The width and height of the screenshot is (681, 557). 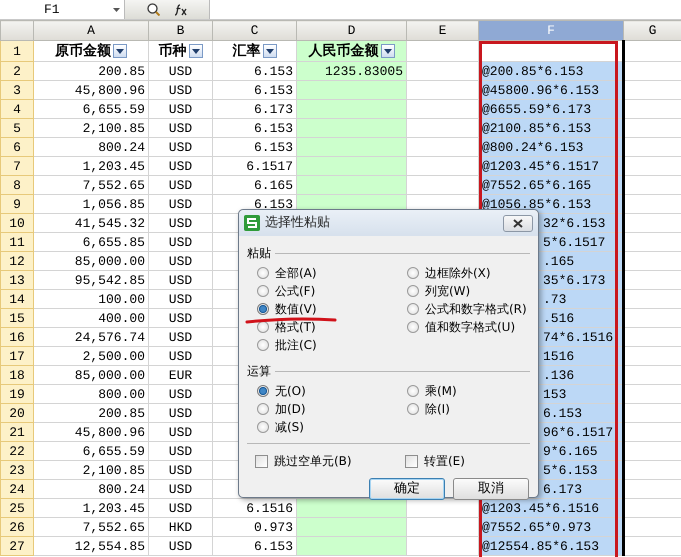 What do you see at coordinates (91, 432) in the screenshot?
I see `table-cell: 45,800.96` at bounding box center [91, 432].